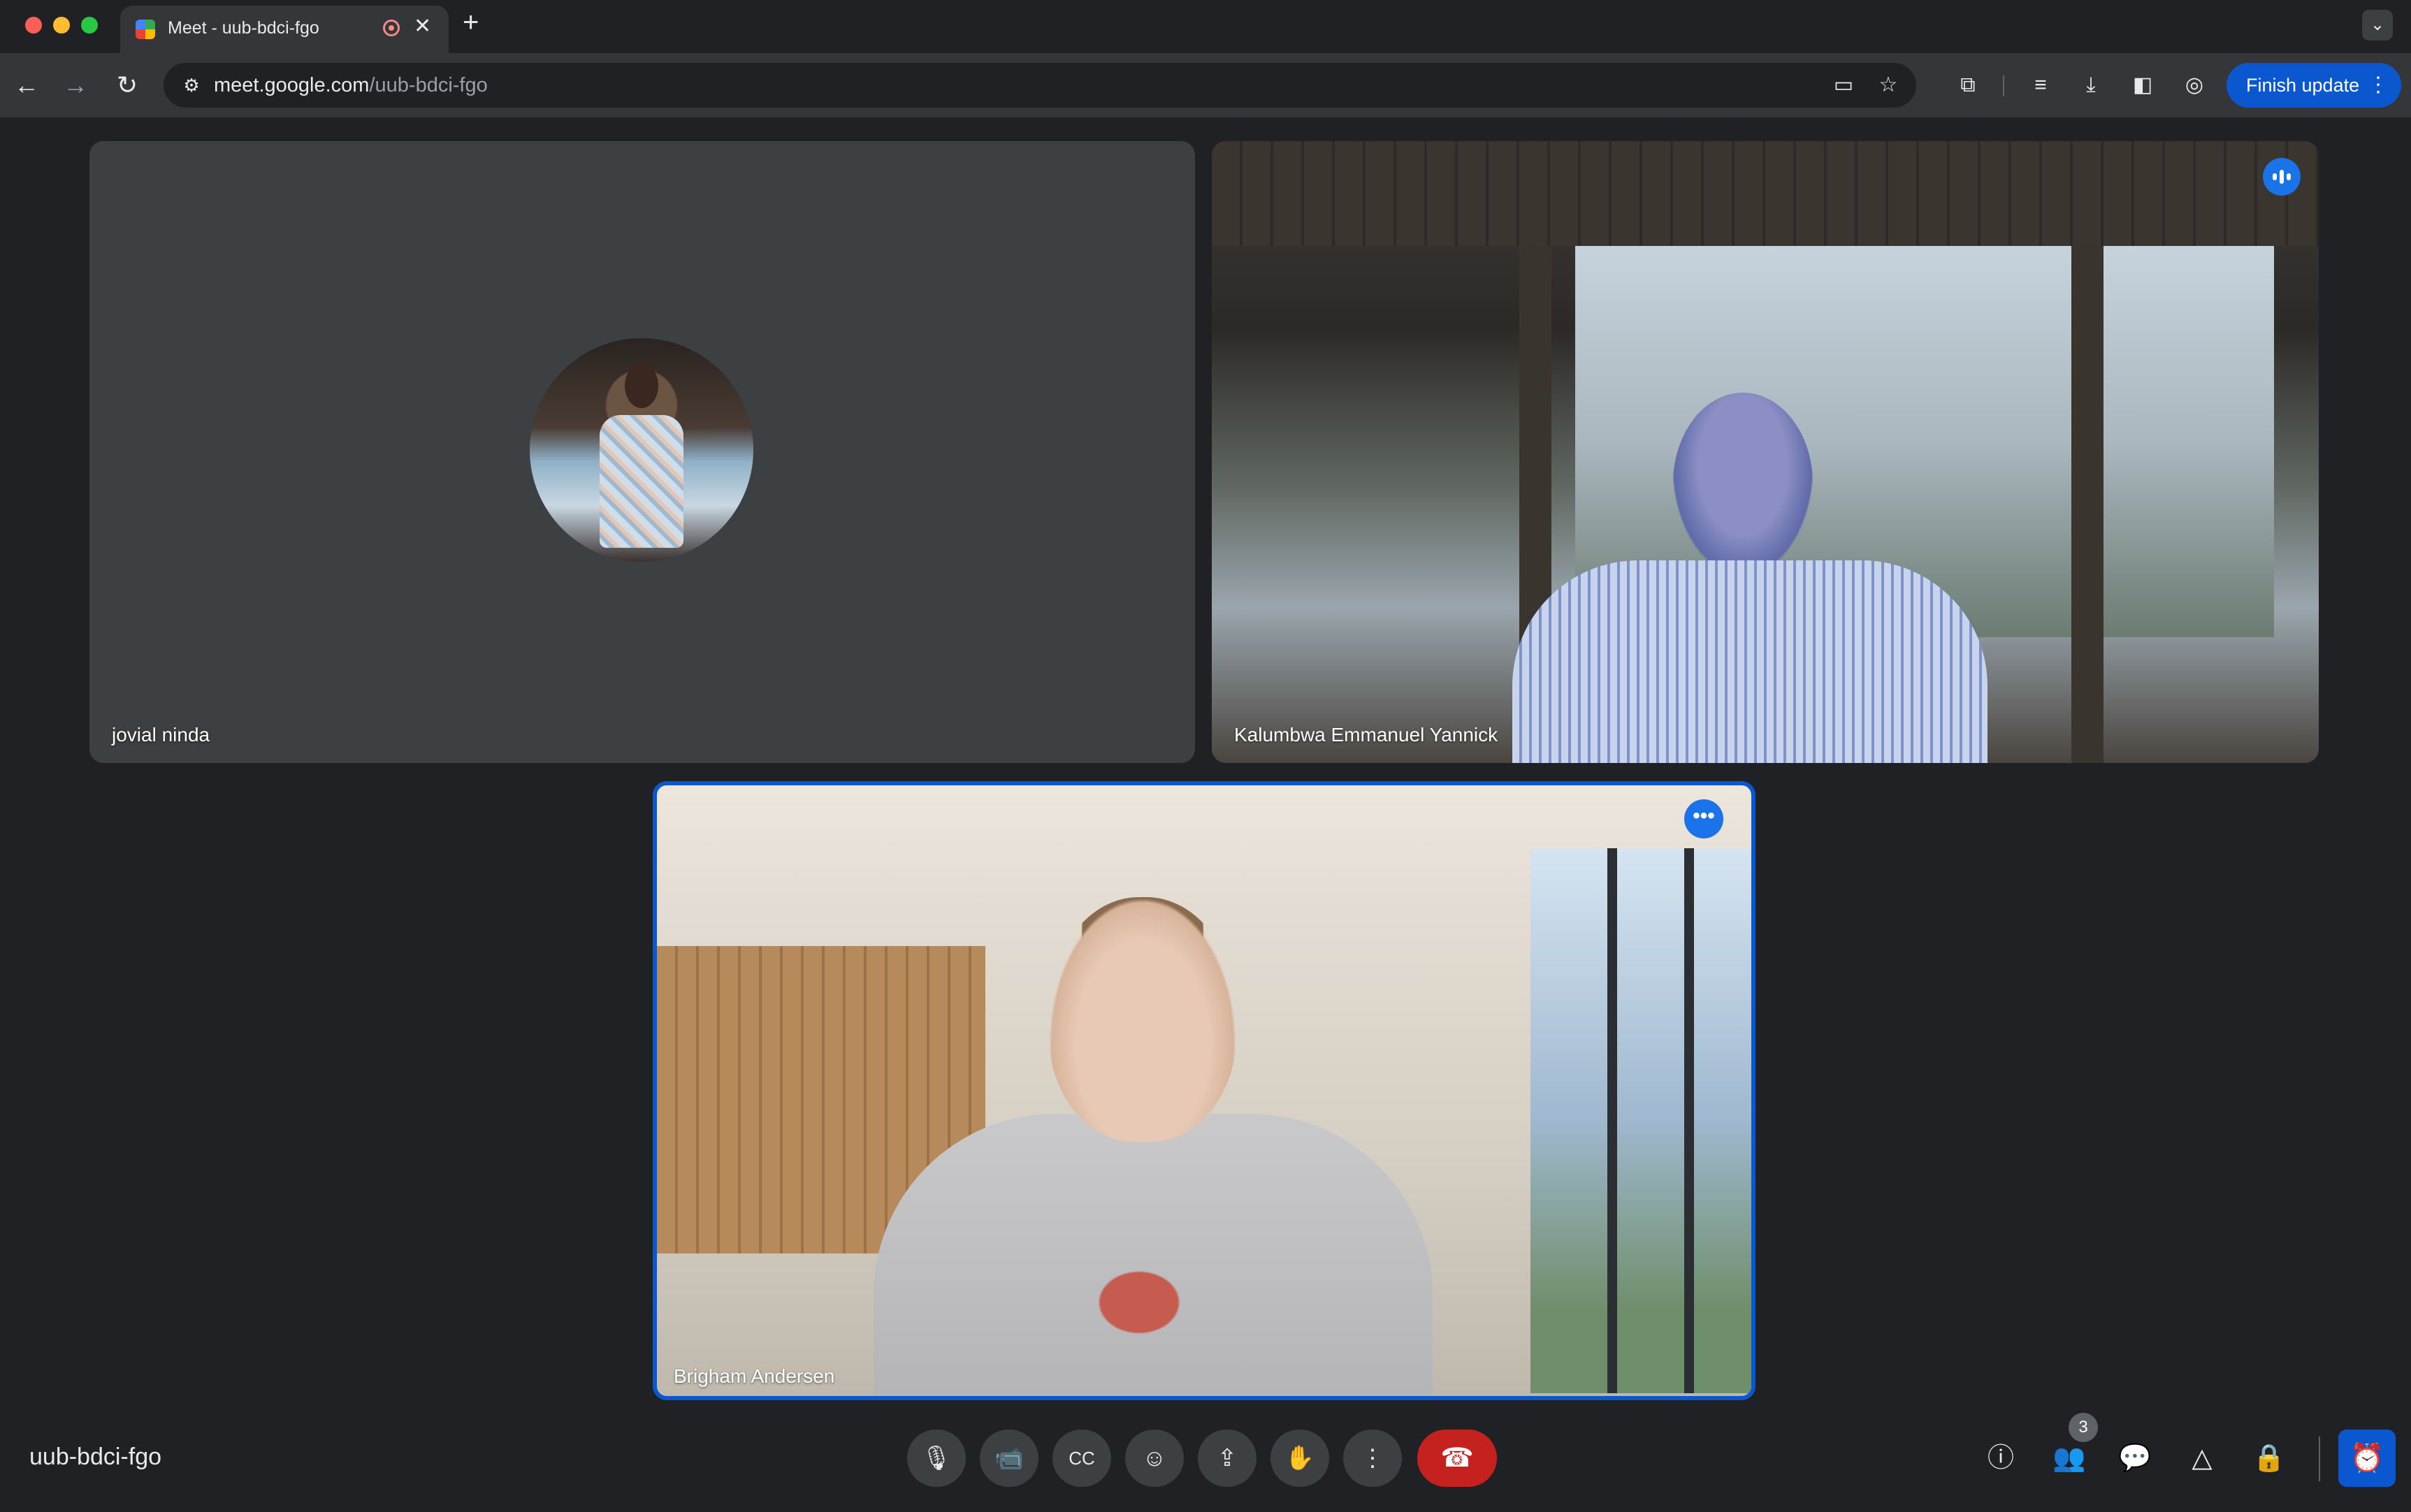  What do you see at coordinates (127, 85) in the screenshot?
I see `reload-icon: ↻` at bounding box center [127, 85].